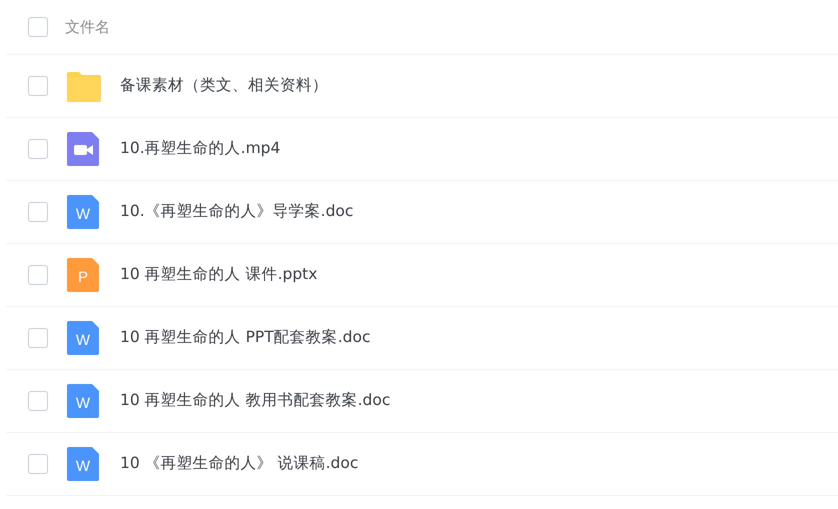 The image size is (838, 509). Describe the element at coordinates (84, 149) in the screenshot. I see `video-file-icon` at that location.